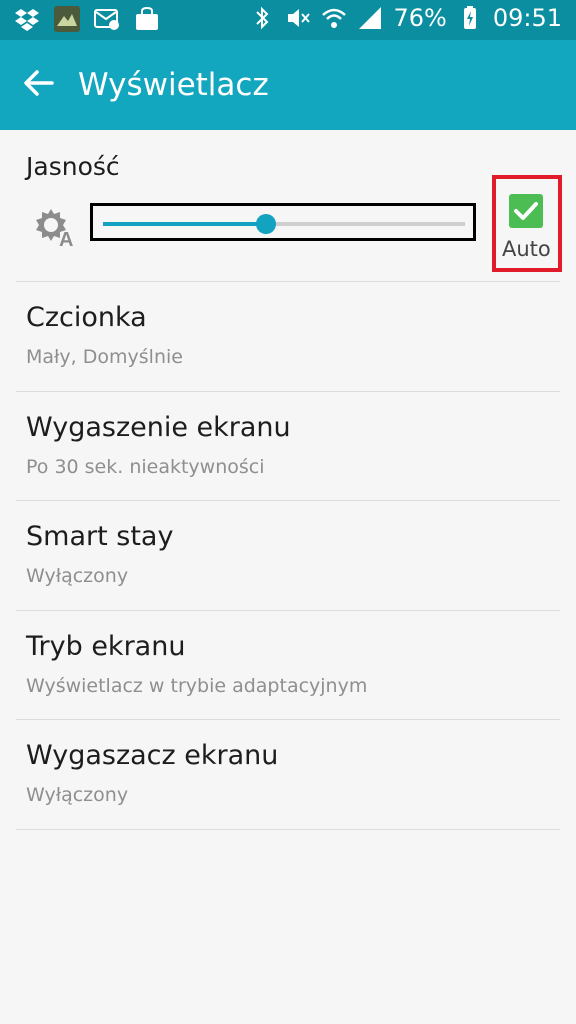 This screenshot has width=576, height=1024. What do you see at coordinates (370, 18) in the screenshot?
I see `signal-icon` at bounding box center [370, 18].